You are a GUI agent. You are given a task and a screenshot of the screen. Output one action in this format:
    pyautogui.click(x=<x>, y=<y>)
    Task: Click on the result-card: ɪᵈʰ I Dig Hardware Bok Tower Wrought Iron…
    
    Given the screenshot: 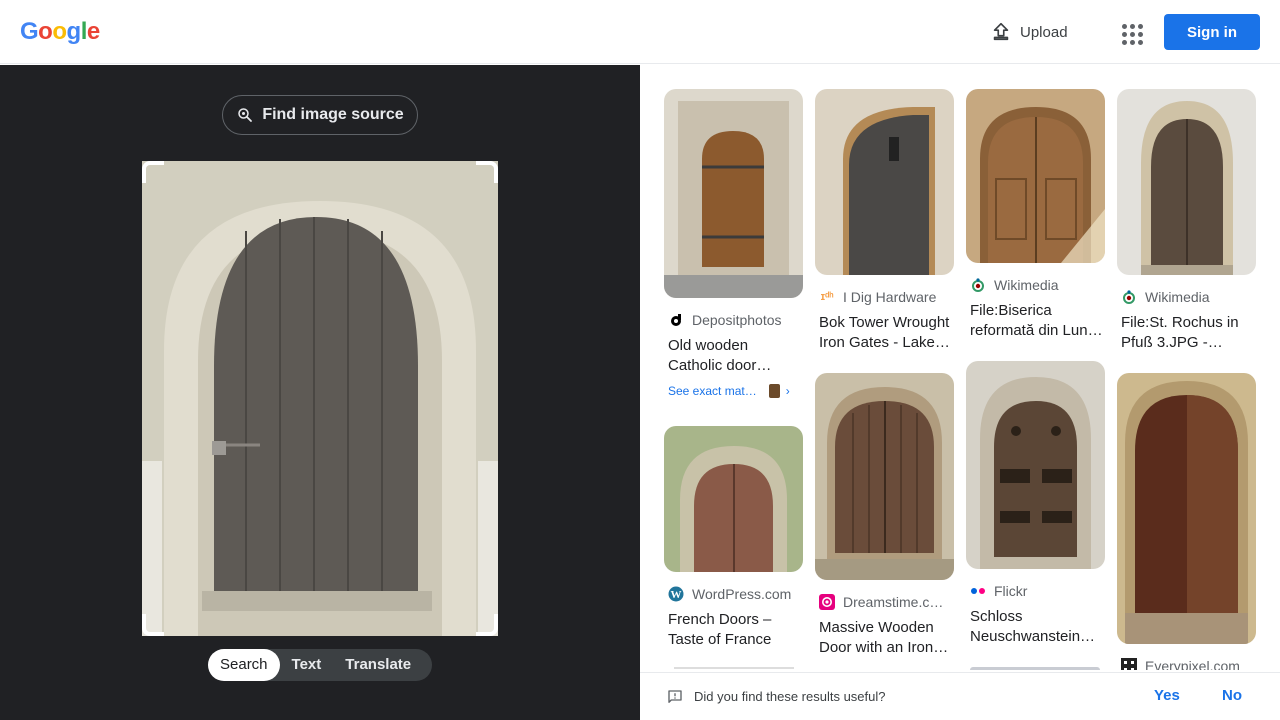 What is the action you would take?
    pyautogui.click(x=884, y=221)
    